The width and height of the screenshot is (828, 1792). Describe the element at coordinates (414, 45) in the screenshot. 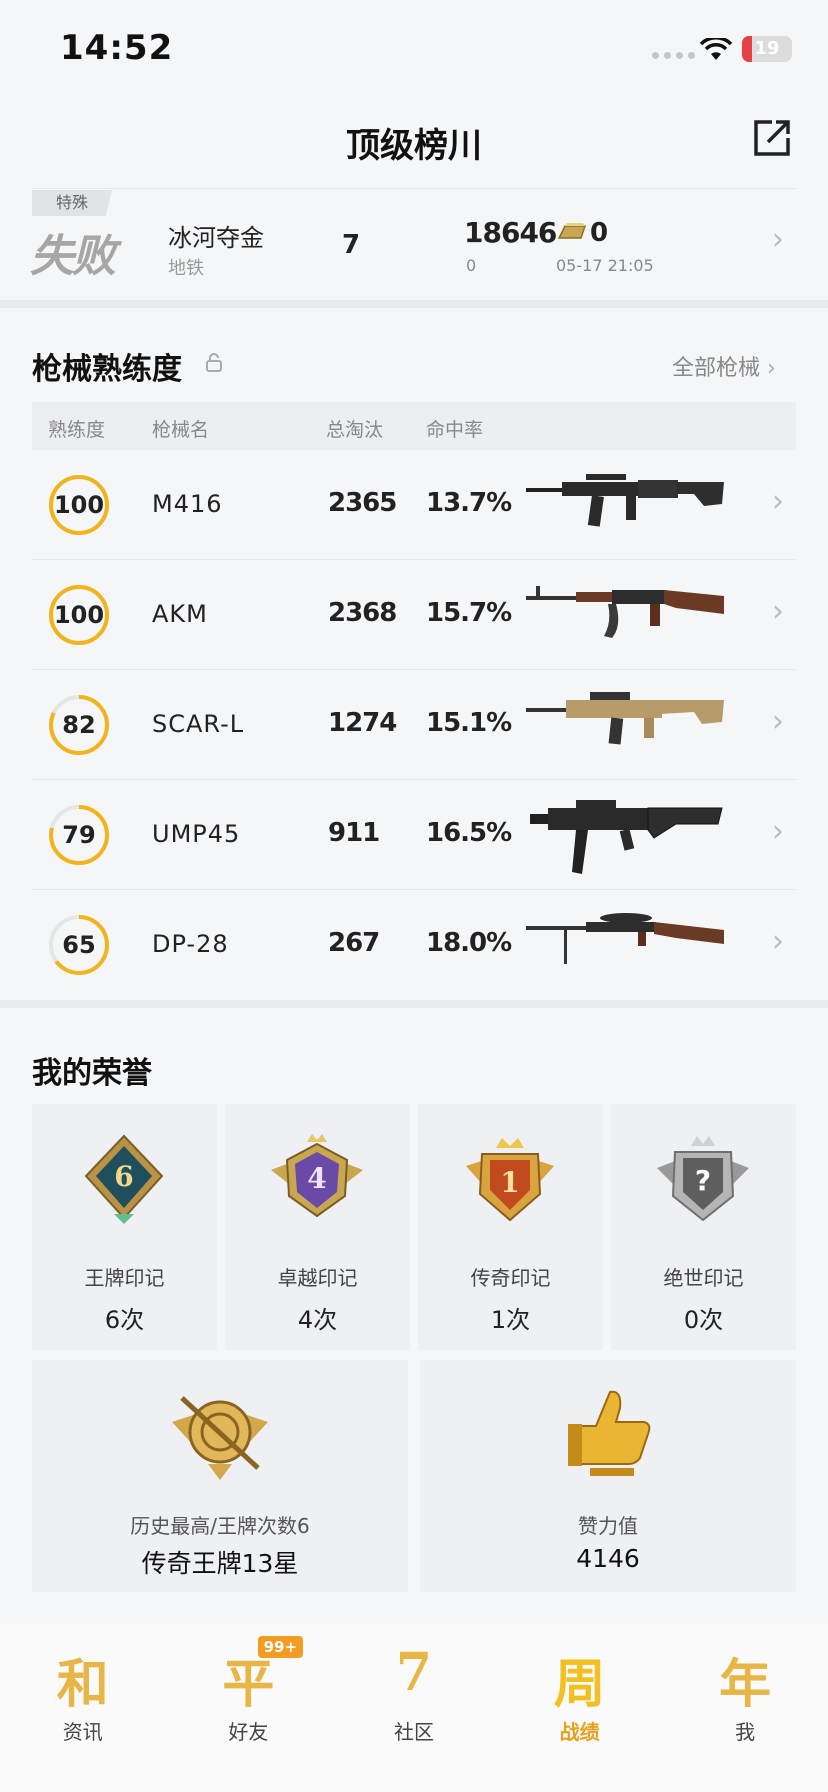

I see `status-bar: 14:52 19` at that location.